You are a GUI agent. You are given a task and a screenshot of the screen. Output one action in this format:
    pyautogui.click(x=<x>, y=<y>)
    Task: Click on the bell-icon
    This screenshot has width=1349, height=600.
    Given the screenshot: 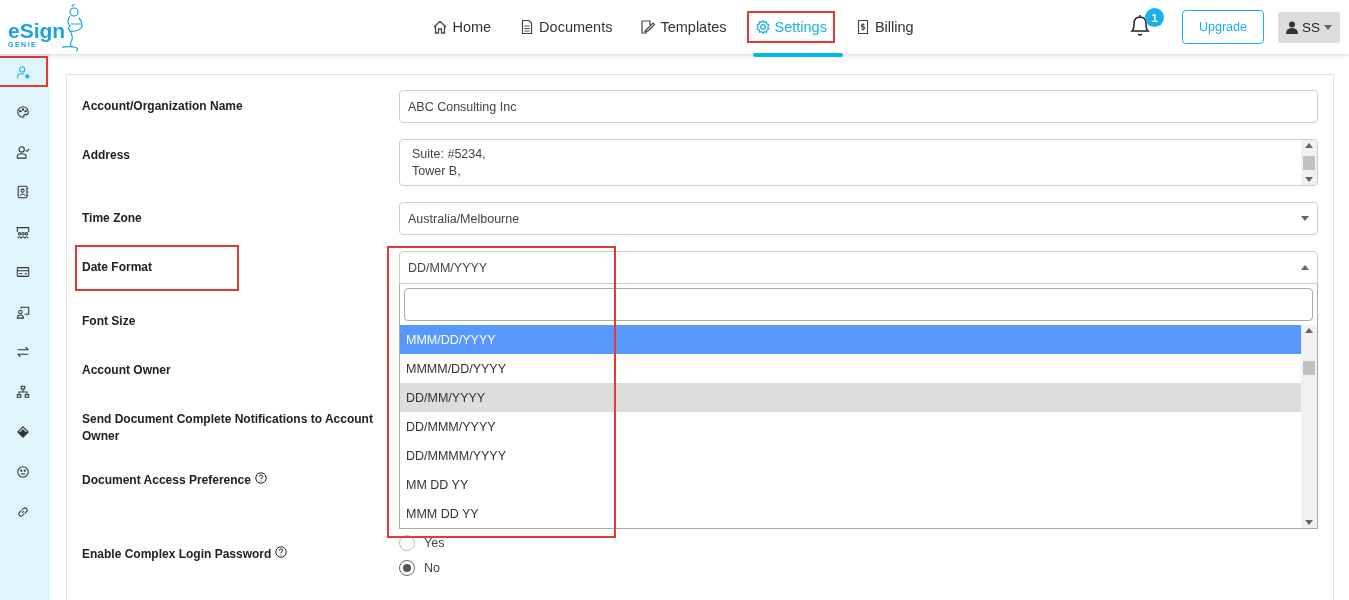 What is the action you would take?
    pyautogui.click(x=1140, y=25)
    